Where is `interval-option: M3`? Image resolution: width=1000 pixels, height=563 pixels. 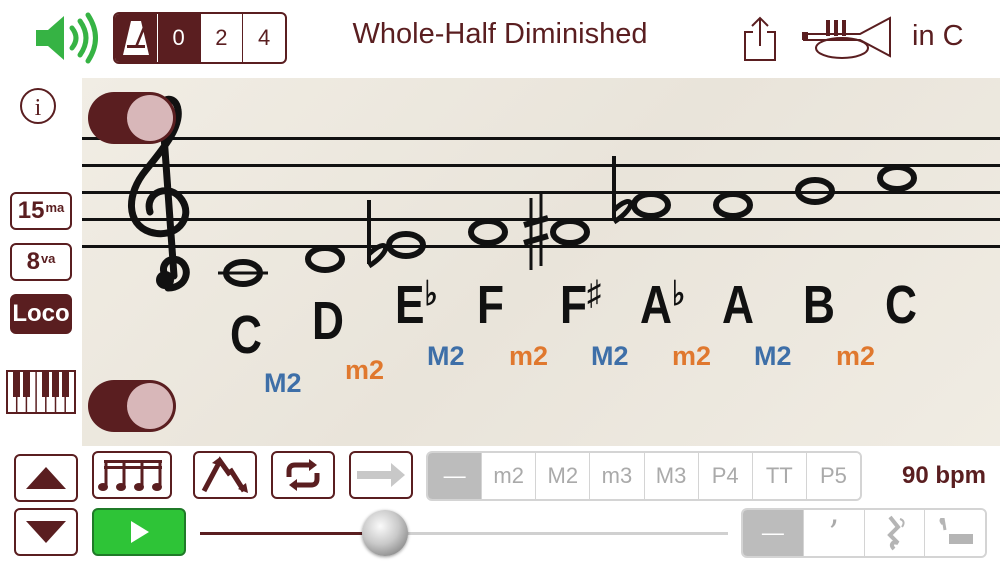 interval-option: M3 is located at coordinates (670, 476).